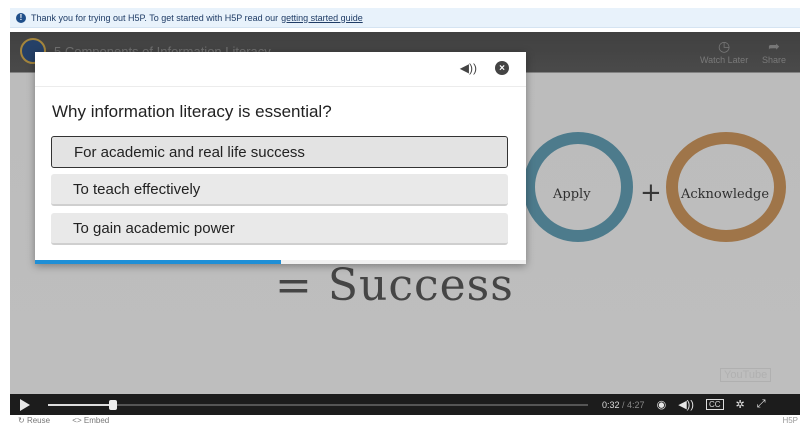  What do you see at coordinates (790, 420) in the screenshot?
I see `h5p-logo: H5P` at bounding box center [790, 420].